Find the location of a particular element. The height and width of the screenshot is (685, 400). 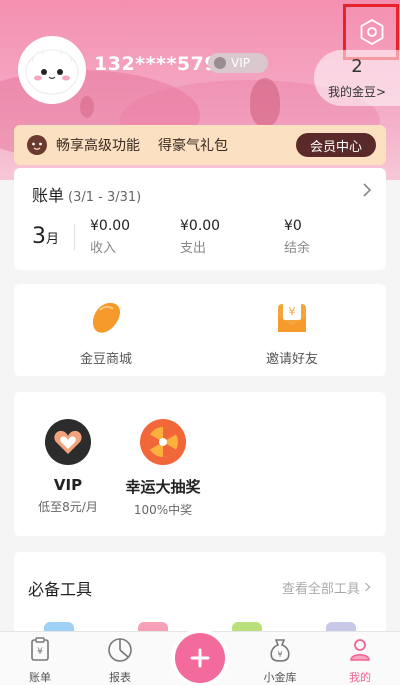

profile-icon is located at coordinates (360, 650).